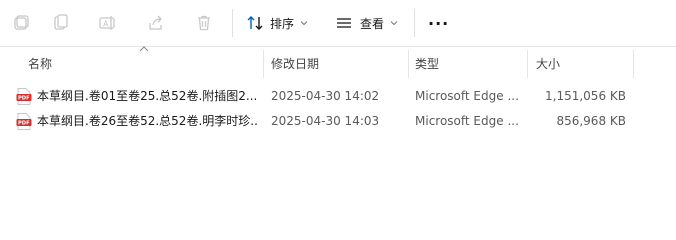 The image size is (676, 240). What do you see at coordinates (465, 64) in the screenshot?
I see `column-header-type: 类型` at bounding box center [465, 64].